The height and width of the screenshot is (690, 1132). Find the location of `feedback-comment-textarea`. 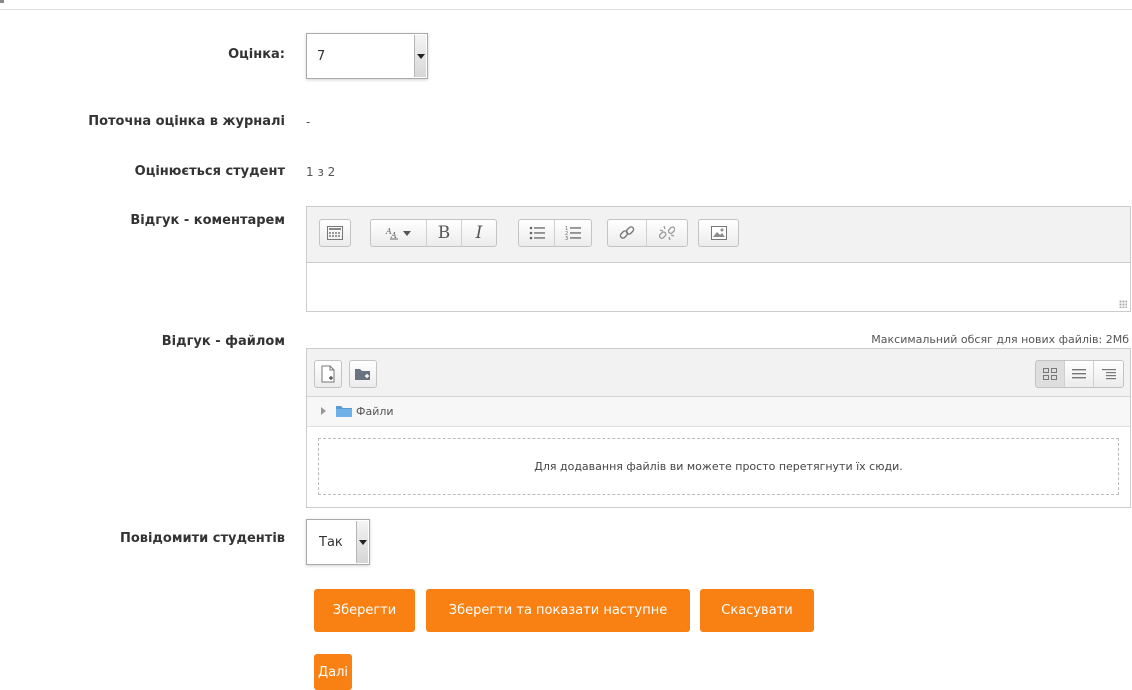

feedback-comment-textarea is located at coordinates (718, 287).